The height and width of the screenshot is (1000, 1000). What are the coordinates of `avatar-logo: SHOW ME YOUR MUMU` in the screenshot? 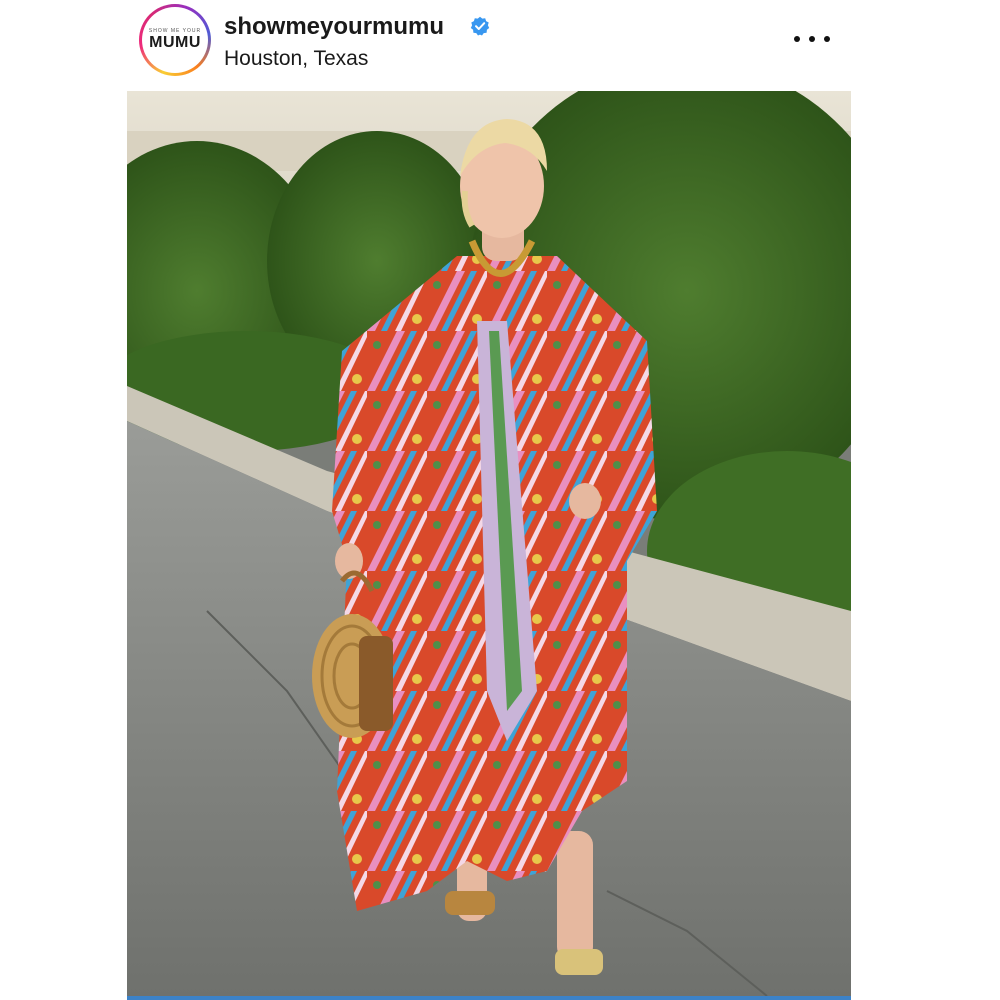 It's located at (175, 40).